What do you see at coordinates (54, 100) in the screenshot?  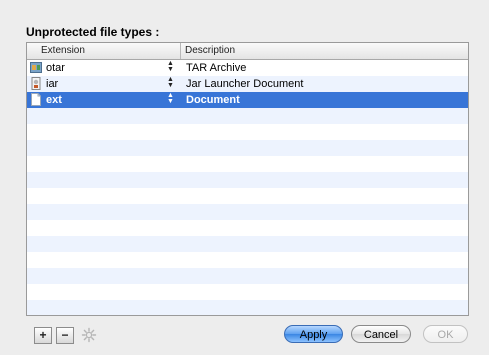 I see `extension-cell: ext` at bounding box center [54, 100].